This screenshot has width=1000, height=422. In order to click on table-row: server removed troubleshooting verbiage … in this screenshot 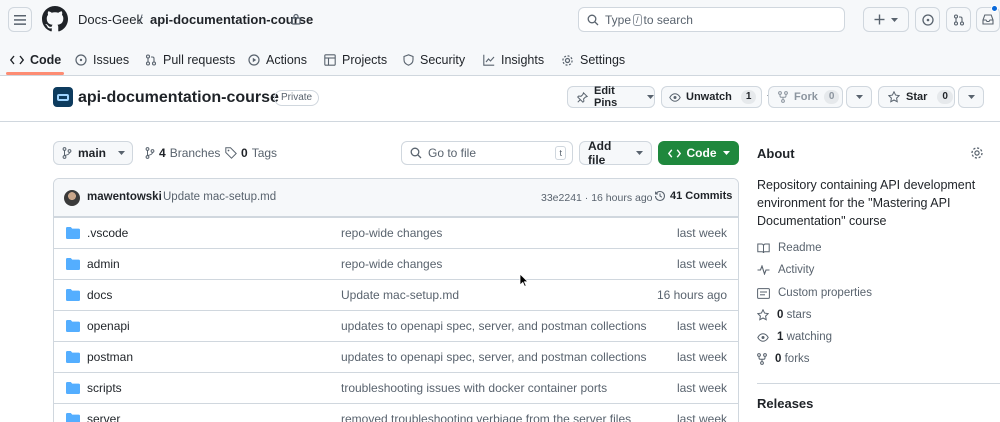, I will do `click(396, 412)`.